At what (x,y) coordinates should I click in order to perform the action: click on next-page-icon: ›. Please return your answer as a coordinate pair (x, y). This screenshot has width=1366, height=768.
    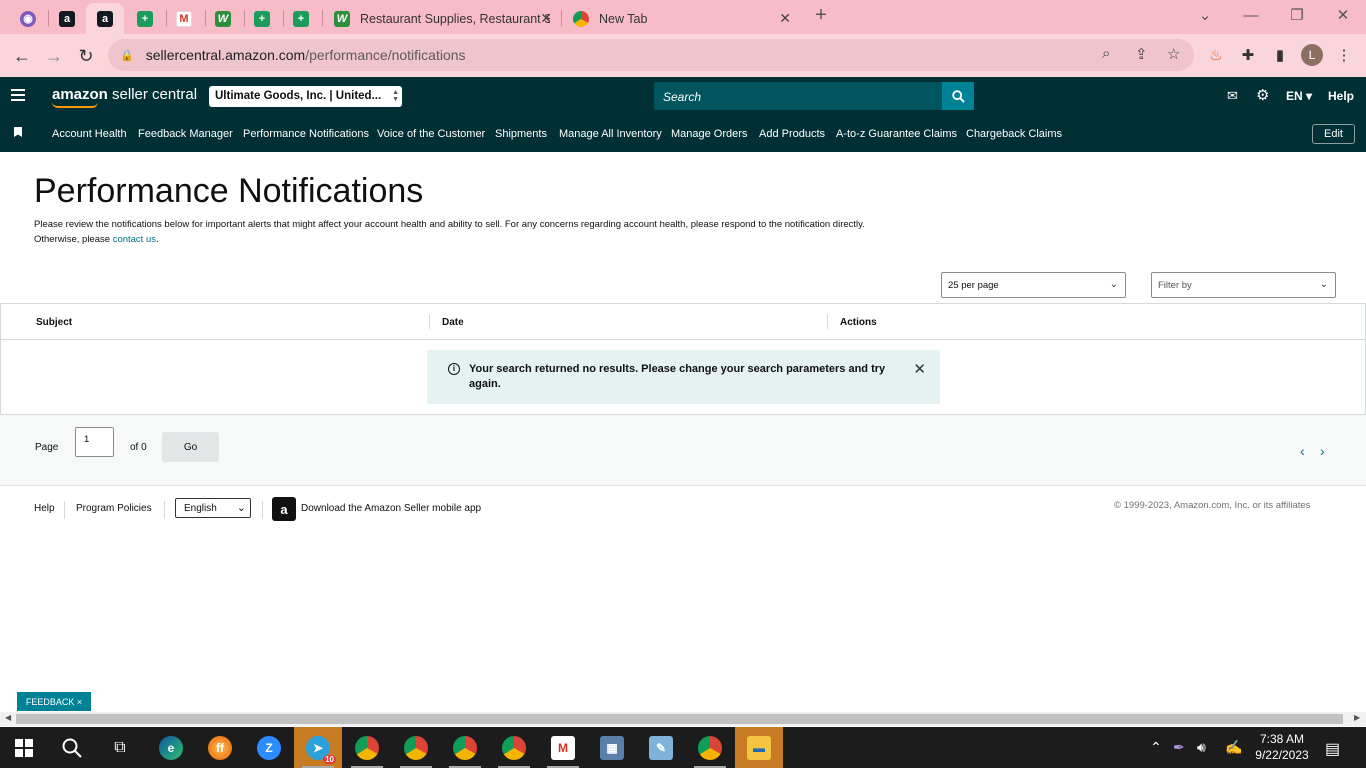
    Looking at the image, I should click on (1322, 451).